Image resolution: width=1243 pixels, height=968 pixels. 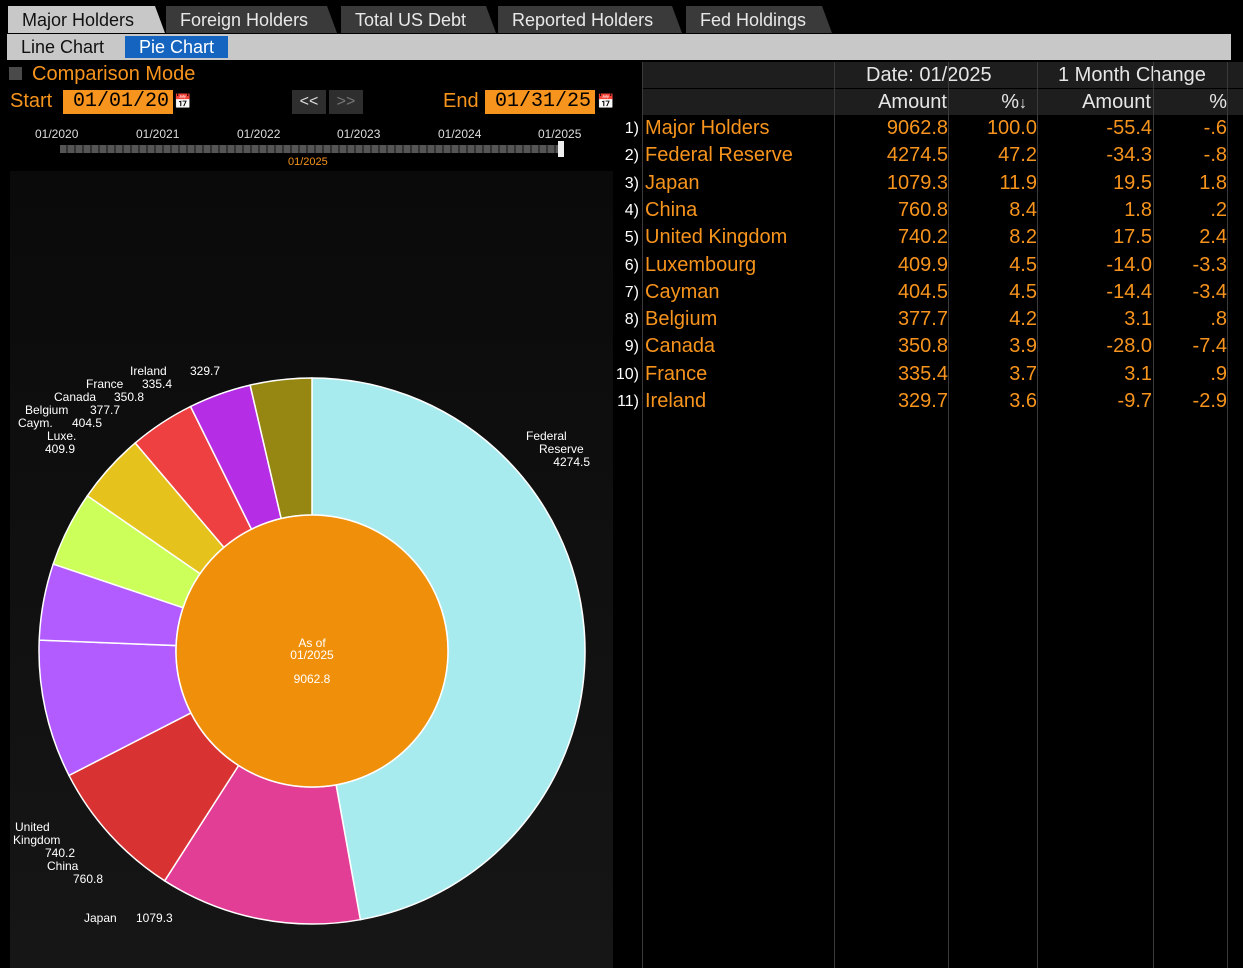 I want to click on table-row: 10) France 335.4 3.7 3.1 .9, so click(x=929, y=374).